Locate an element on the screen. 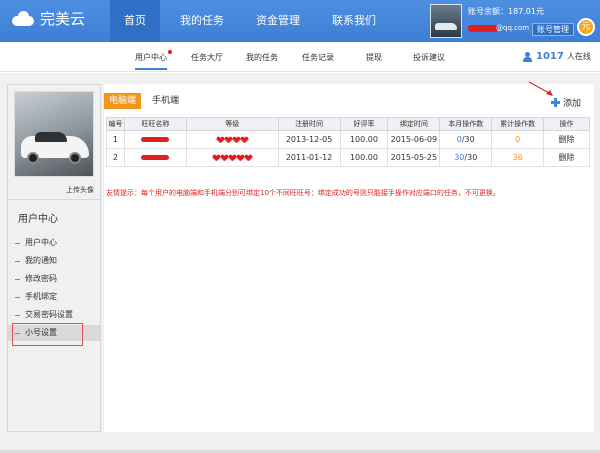 This screenshot has width=600, height=453. cell-reg-date: 2011-01-12 is located at coordinates (309, 157).